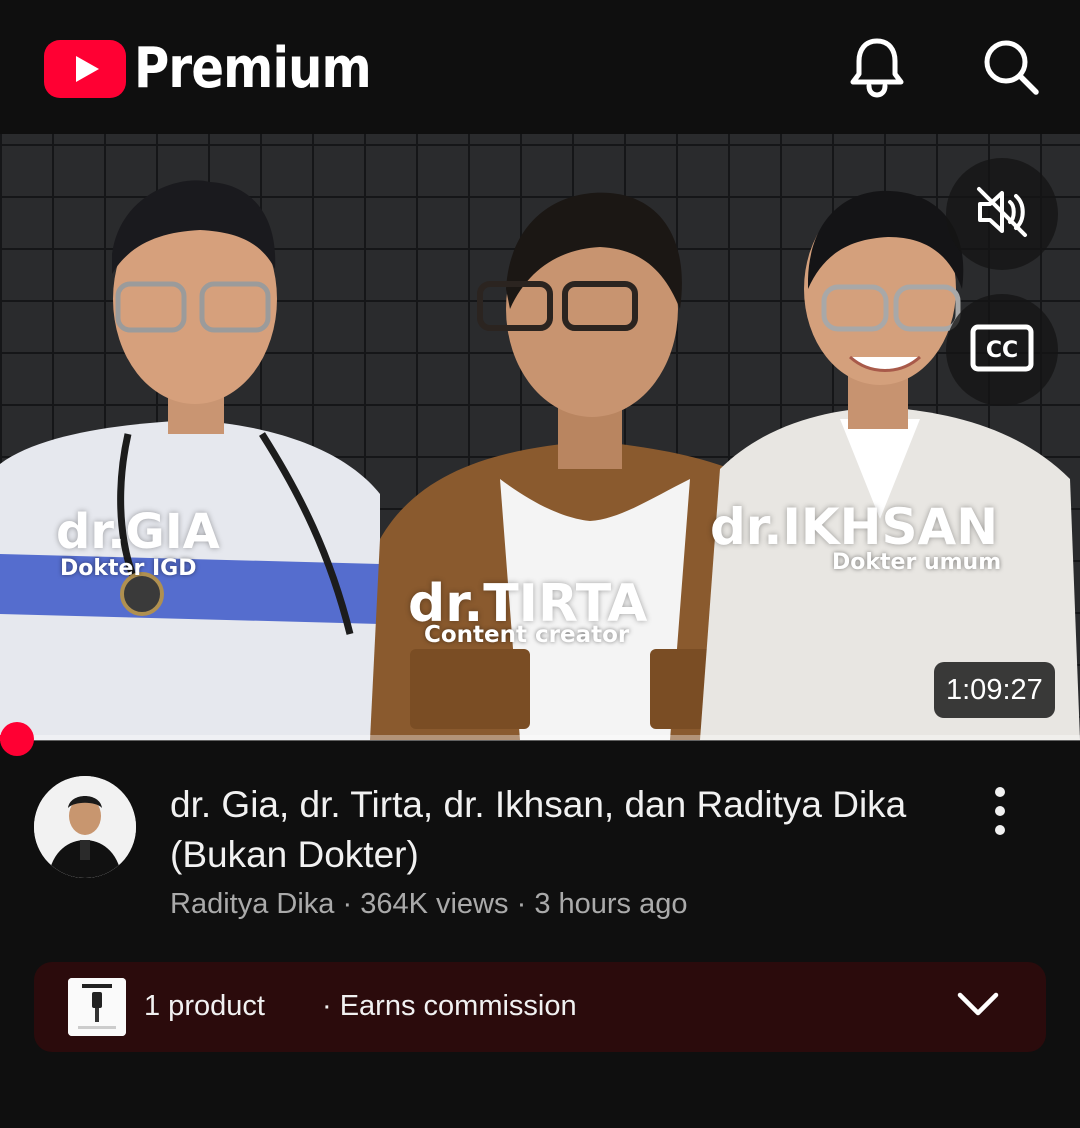 This screenshot has height=1128, width=1080. I want to click on thumbnail-role-tirta: Content creator, so click(527, 635).